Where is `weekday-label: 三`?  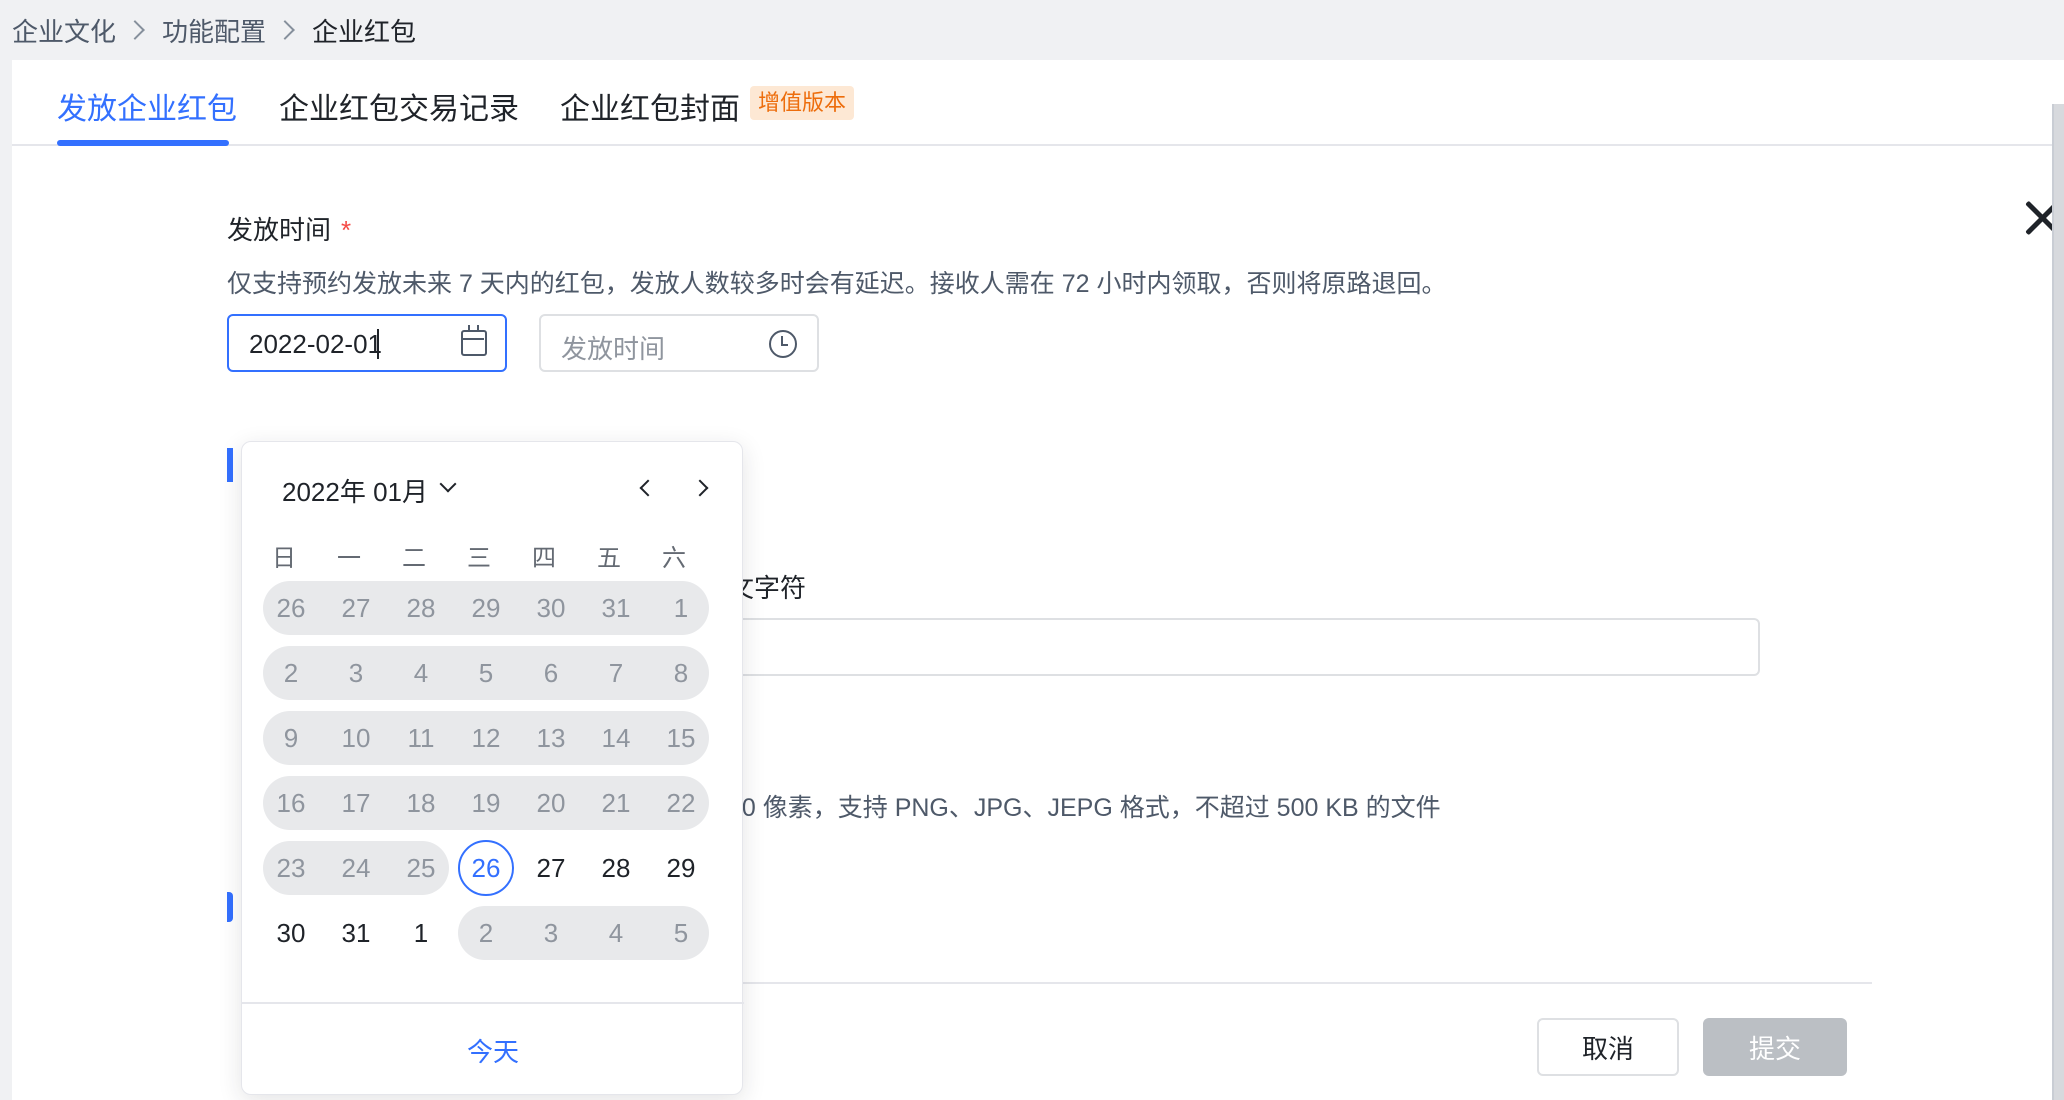
weekday-label: 三 is located at coordinates (479, 558).